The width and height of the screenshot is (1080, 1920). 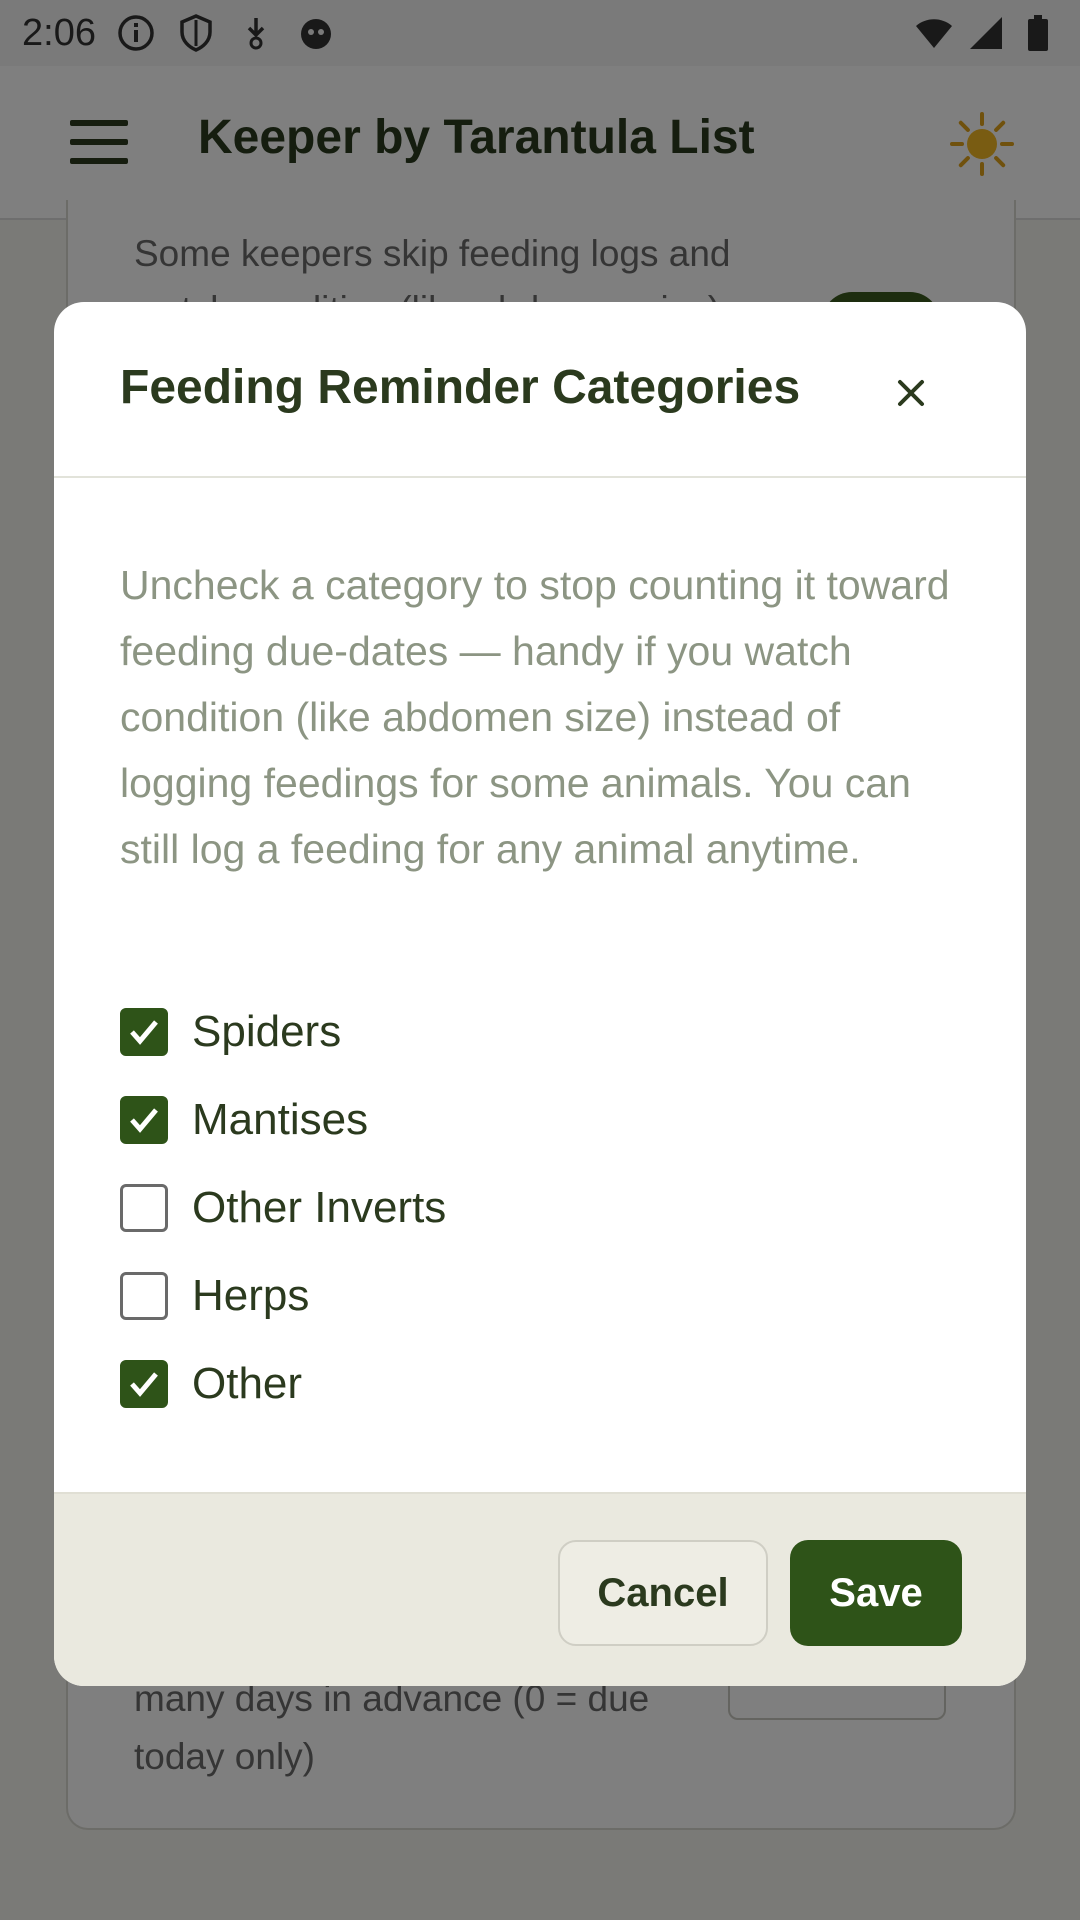 What do you see at coordinates (280, 1119) in the screenshot?
I see `checkbox-label: Mantises` at bounding box center [280, 1119].